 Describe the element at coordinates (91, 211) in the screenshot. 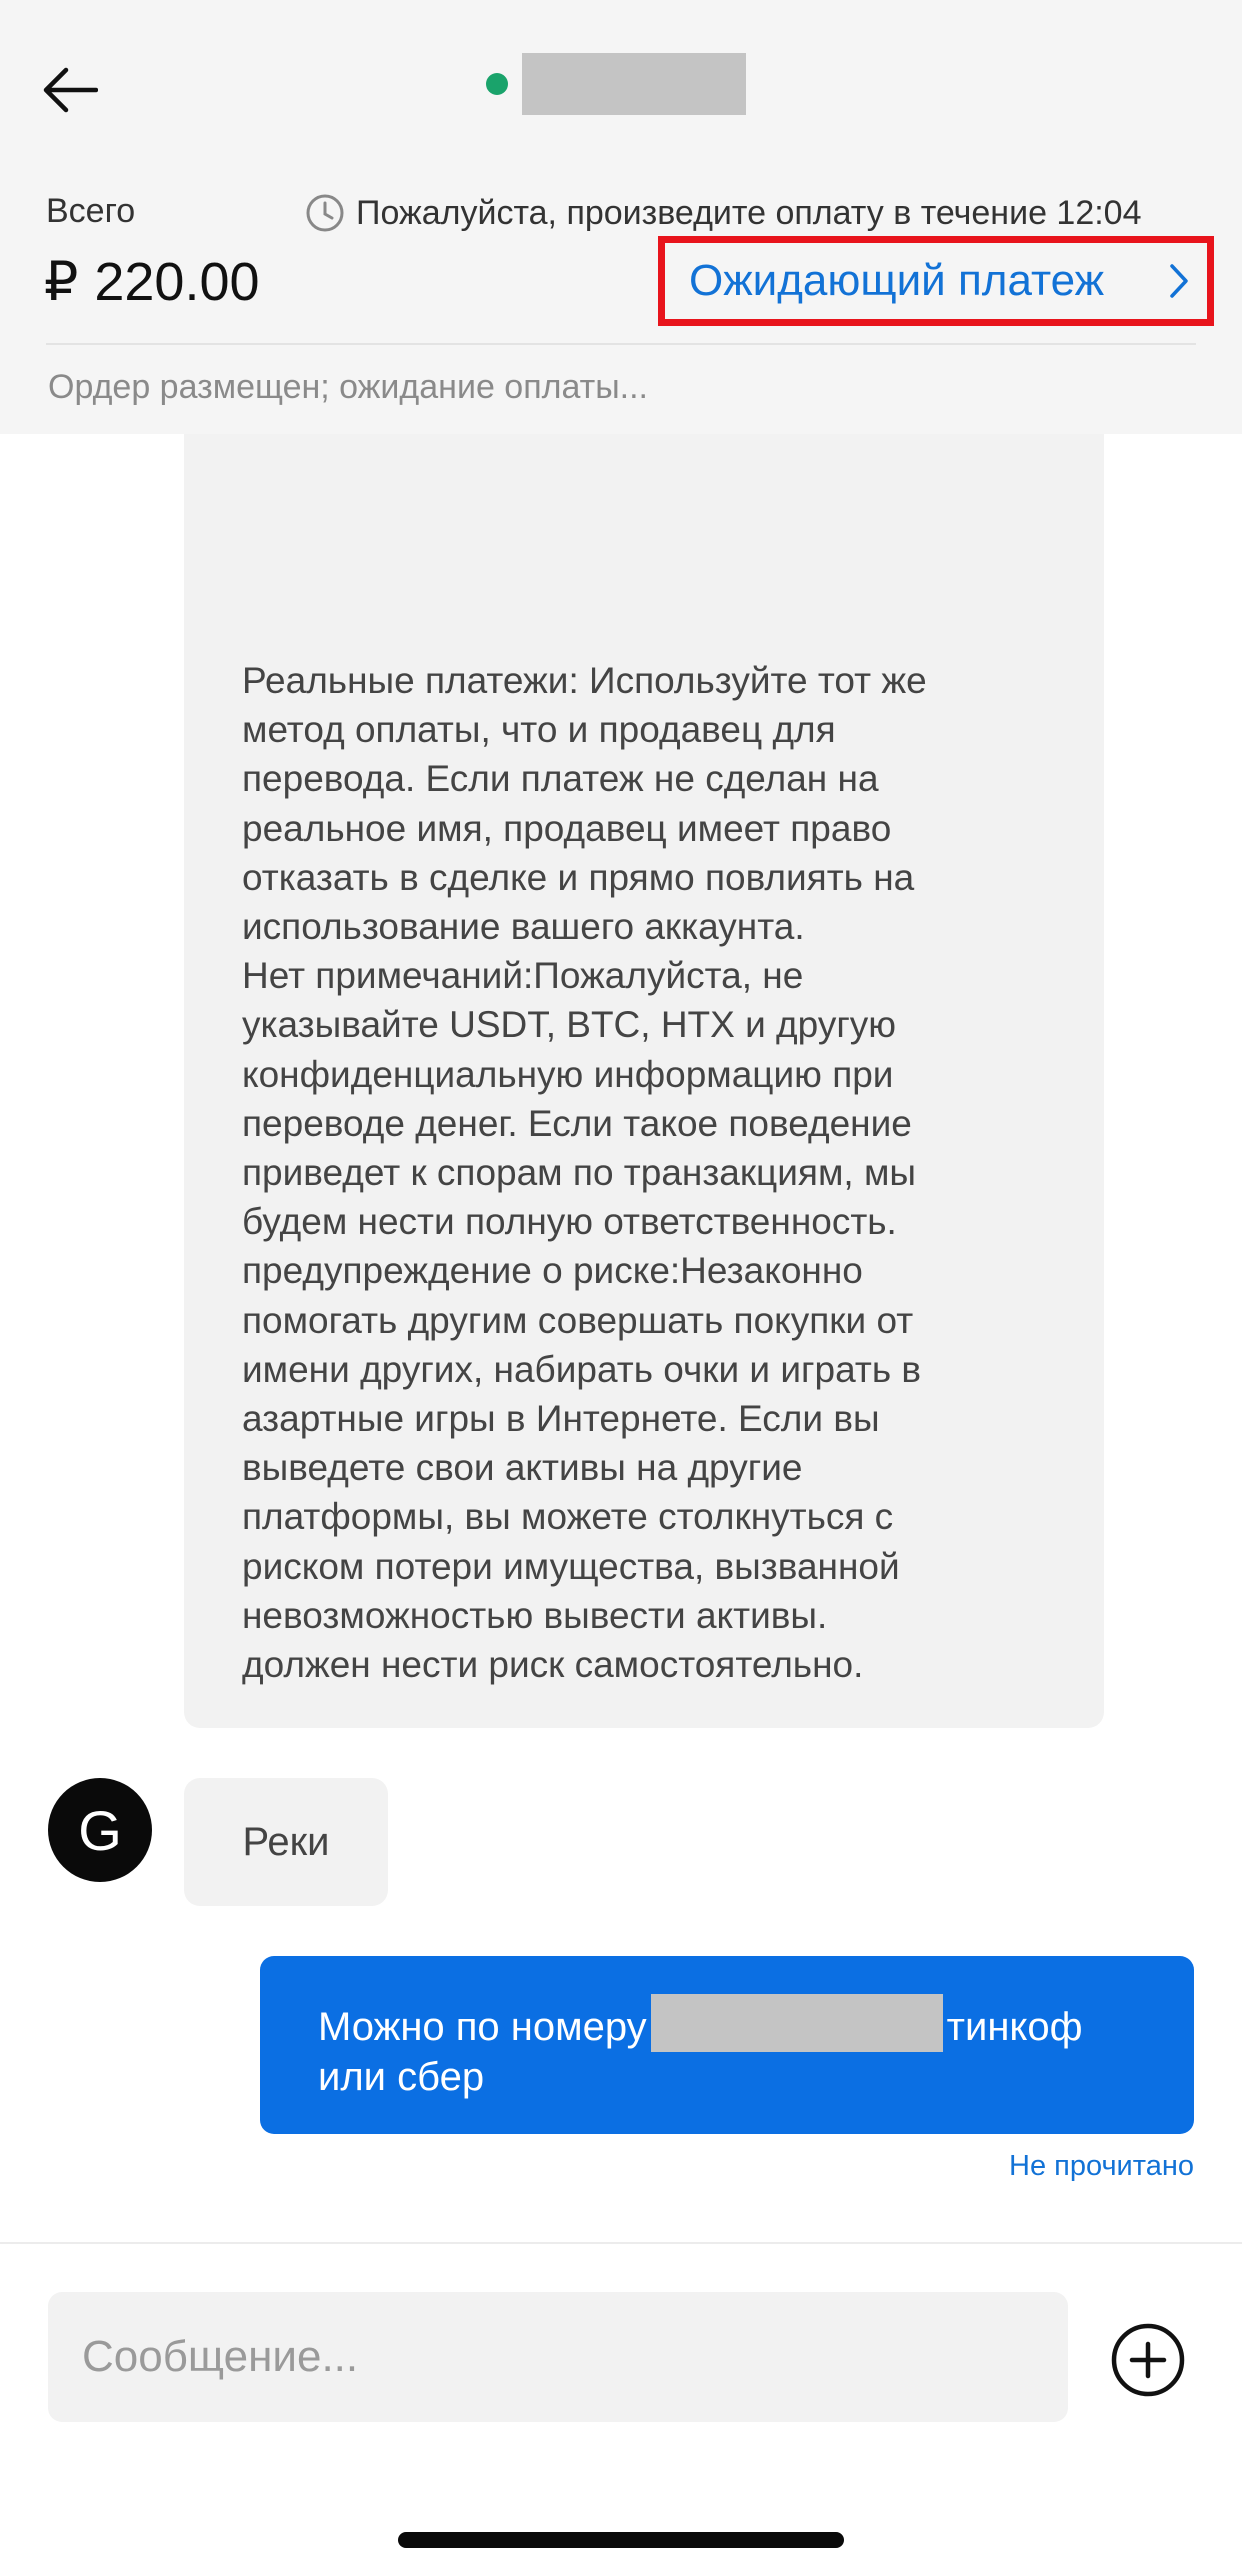

I see `total-label: Всего` at that location.